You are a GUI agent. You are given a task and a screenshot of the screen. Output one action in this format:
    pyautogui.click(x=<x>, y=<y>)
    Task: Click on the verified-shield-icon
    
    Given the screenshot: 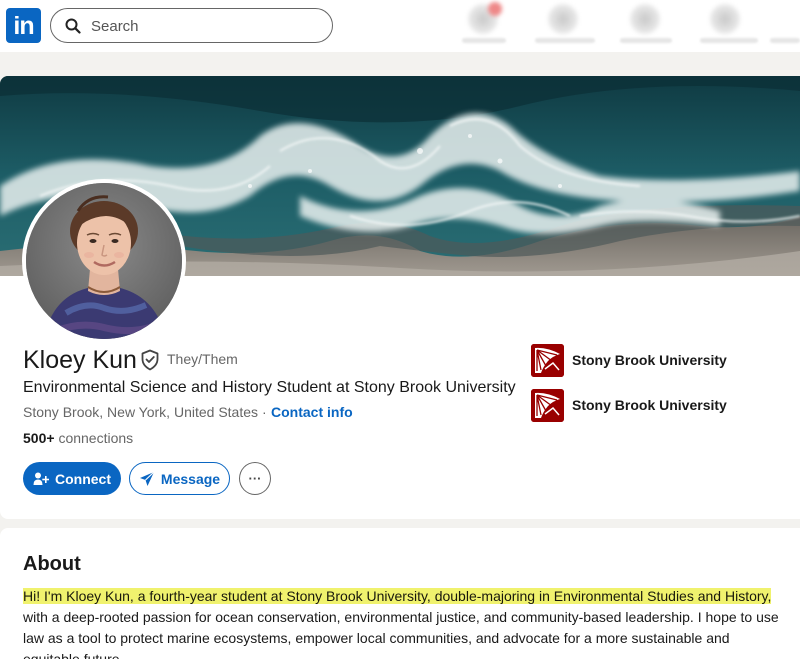 What is the action you would take?
    pyautogui.click(x=150, y=360)
    